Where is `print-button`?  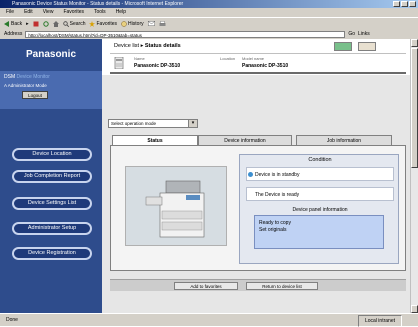 print-button is located at coordinates (162, 23).